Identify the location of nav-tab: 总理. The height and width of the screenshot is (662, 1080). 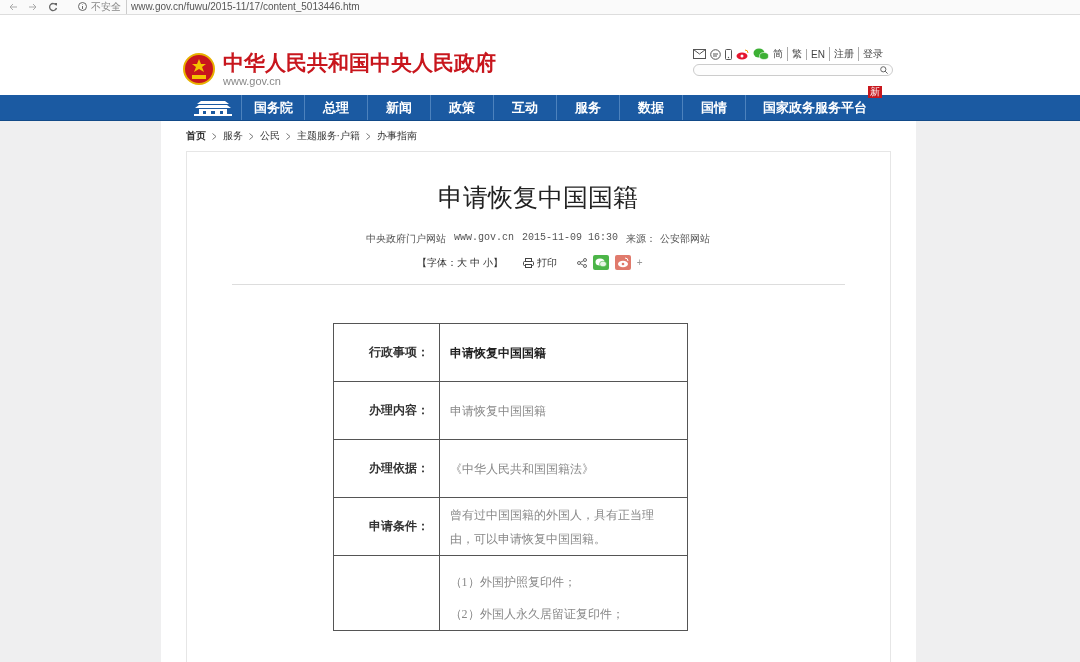
(336, 107).